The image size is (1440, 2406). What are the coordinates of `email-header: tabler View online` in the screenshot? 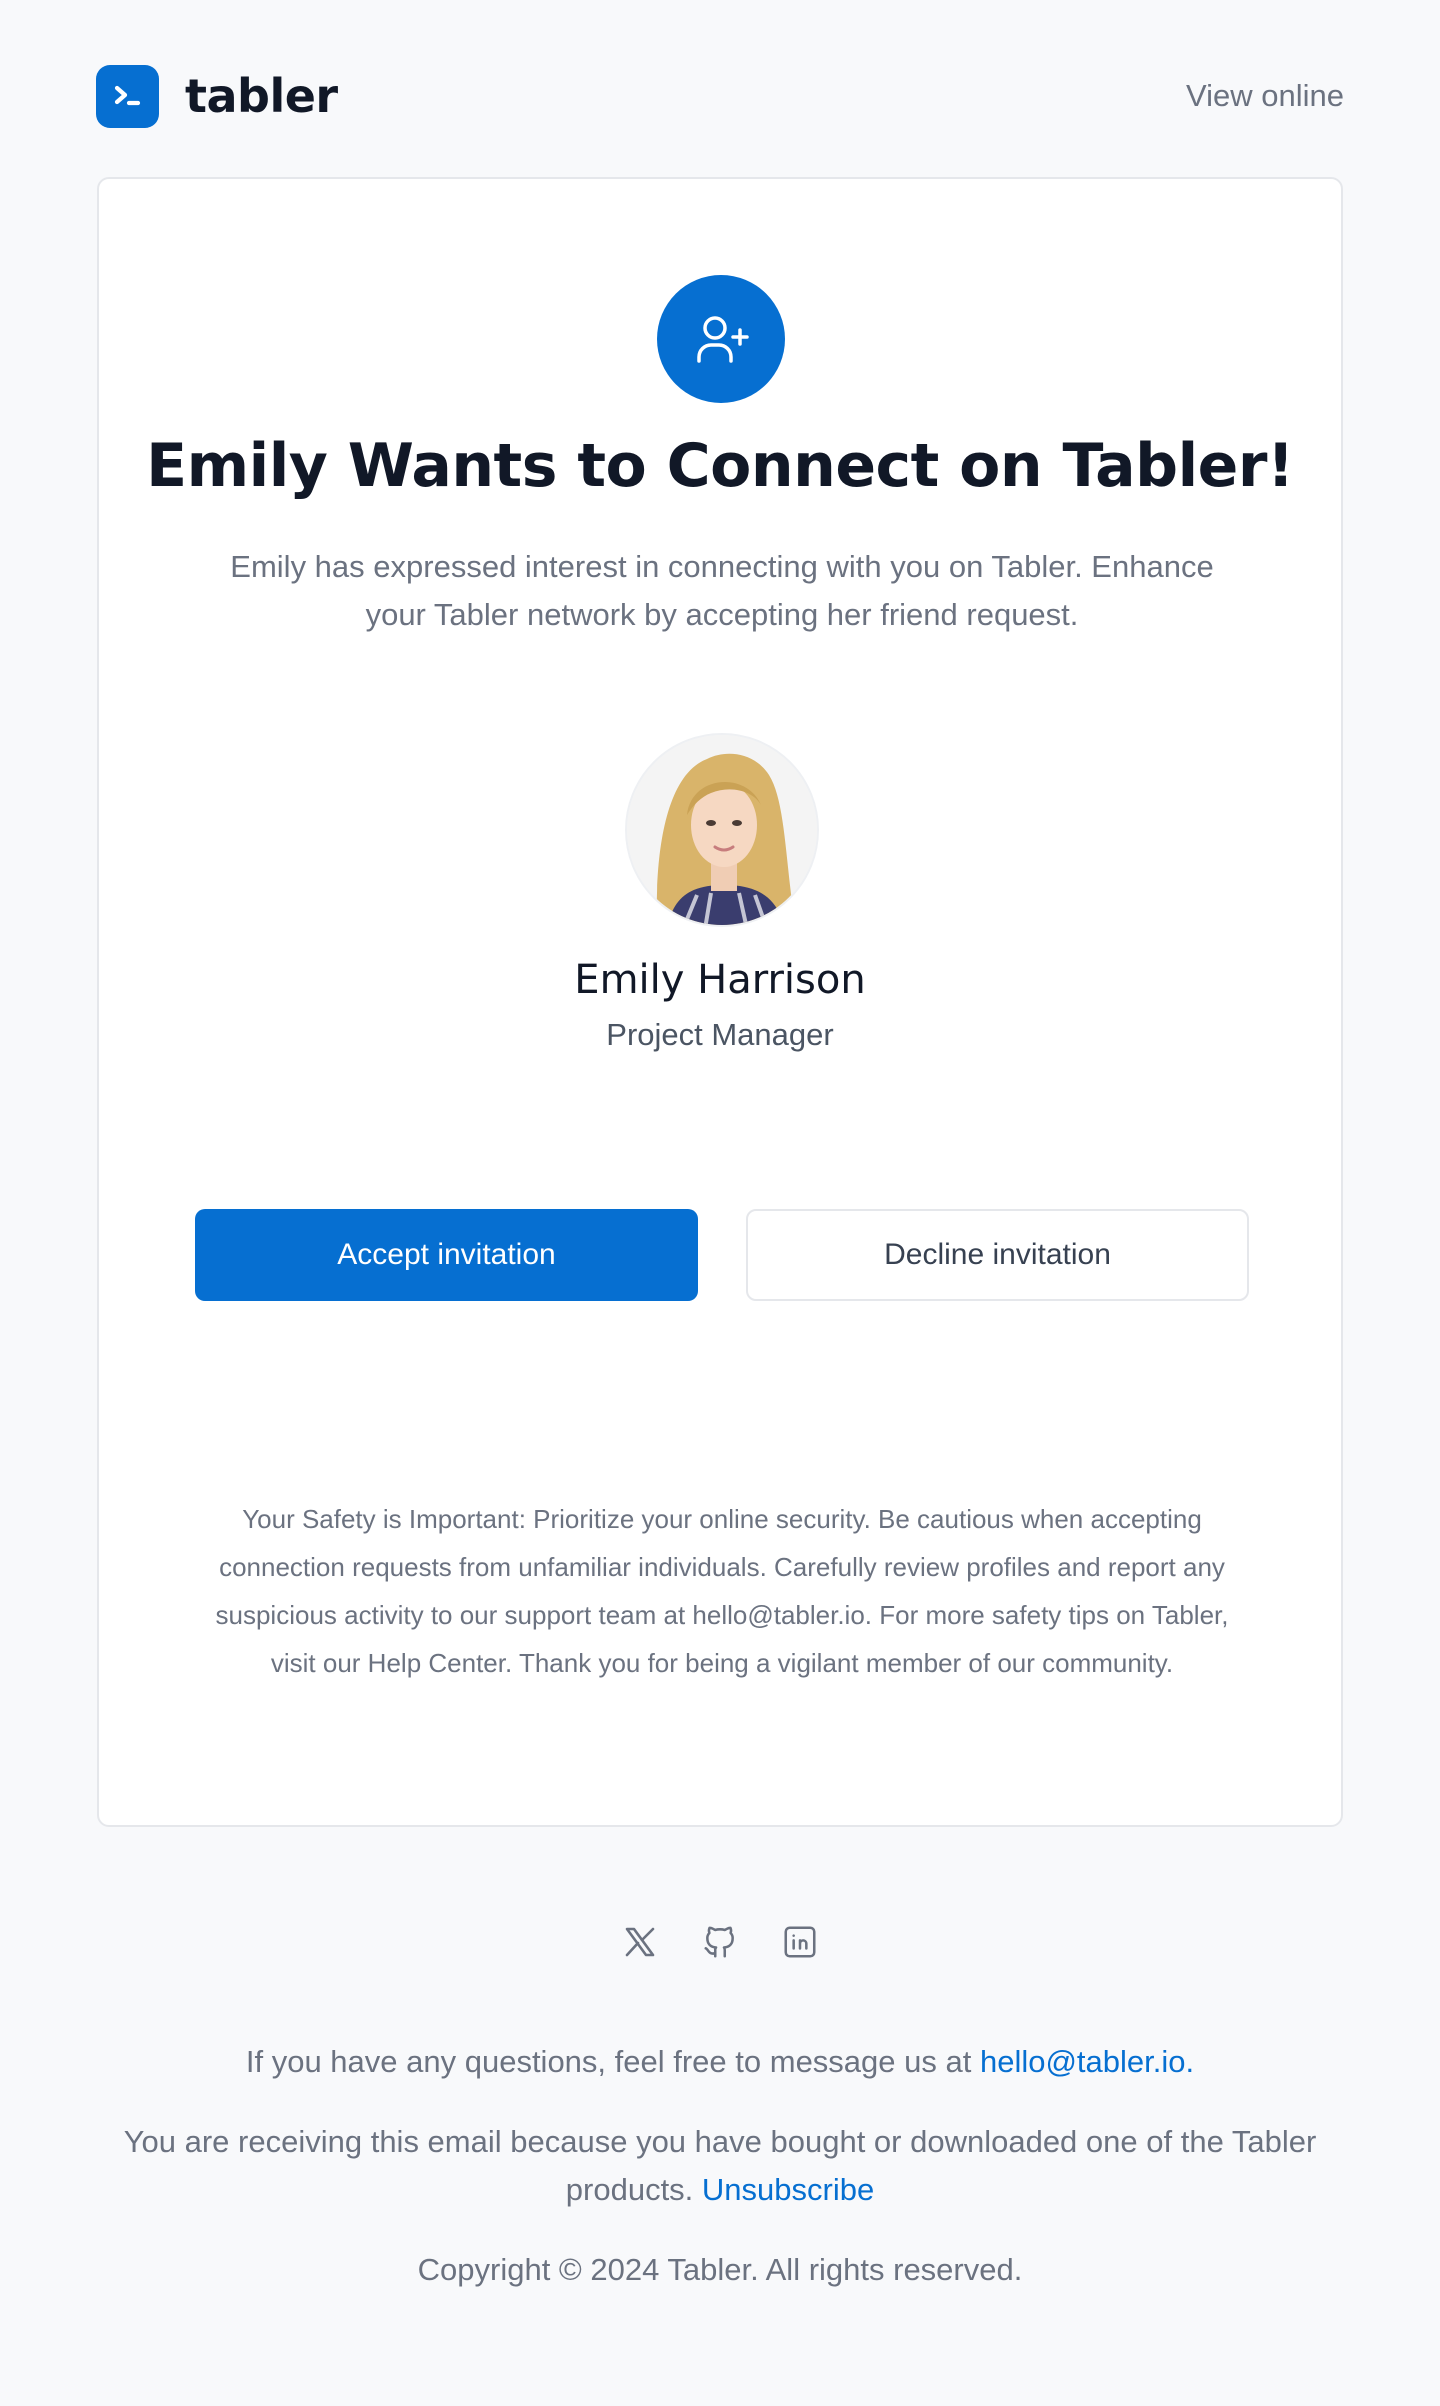 It's located at (720, 96).